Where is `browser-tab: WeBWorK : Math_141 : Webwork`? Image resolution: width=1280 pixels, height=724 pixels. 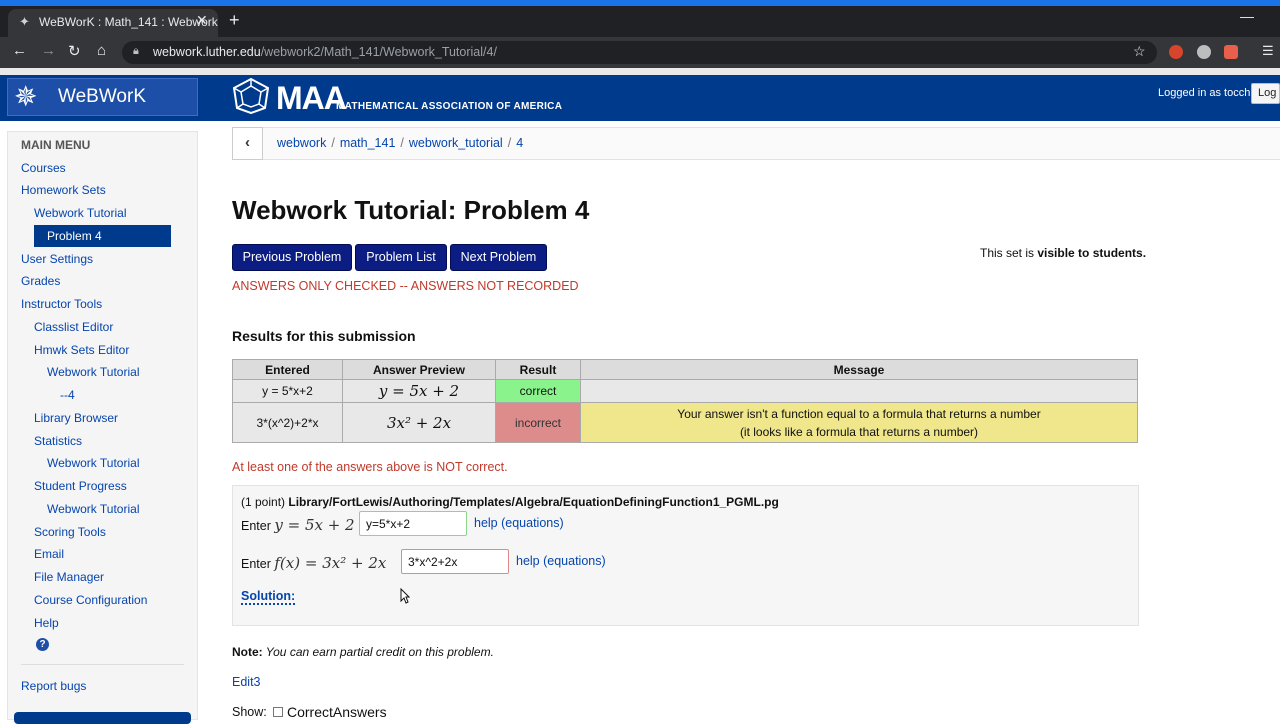
browser-tab: WeBWorK : Math_141 : Webwork is located at coordinates (113, 23).